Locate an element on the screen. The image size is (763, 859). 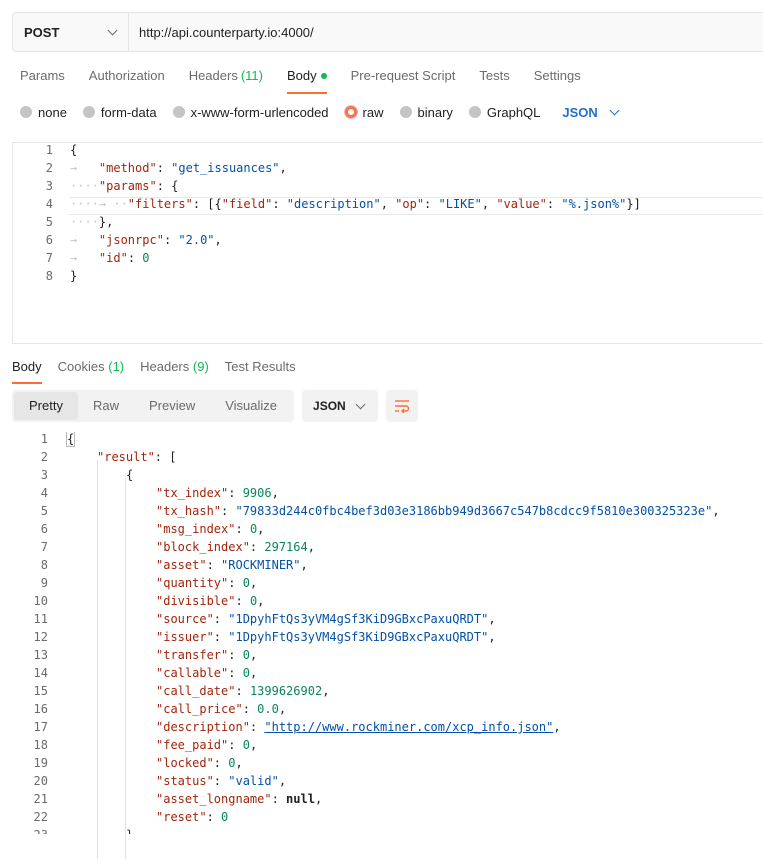
line-number: 21 is located at coordinates (40, 799).